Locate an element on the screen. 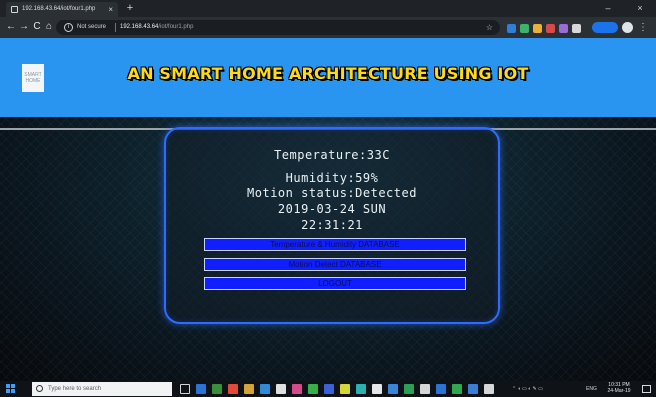 The height and width of the screenshot is (397, 656). tab-close-icon: × is located at coordinates (110, 9).